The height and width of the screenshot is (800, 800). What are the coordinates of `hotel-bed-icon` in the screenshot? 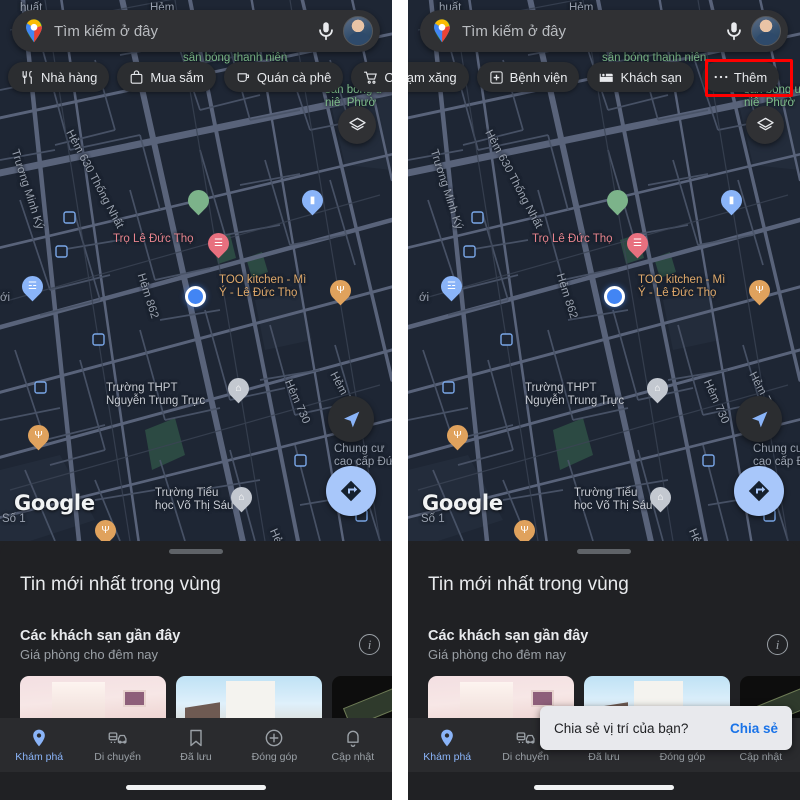 It's located at (606, 77).